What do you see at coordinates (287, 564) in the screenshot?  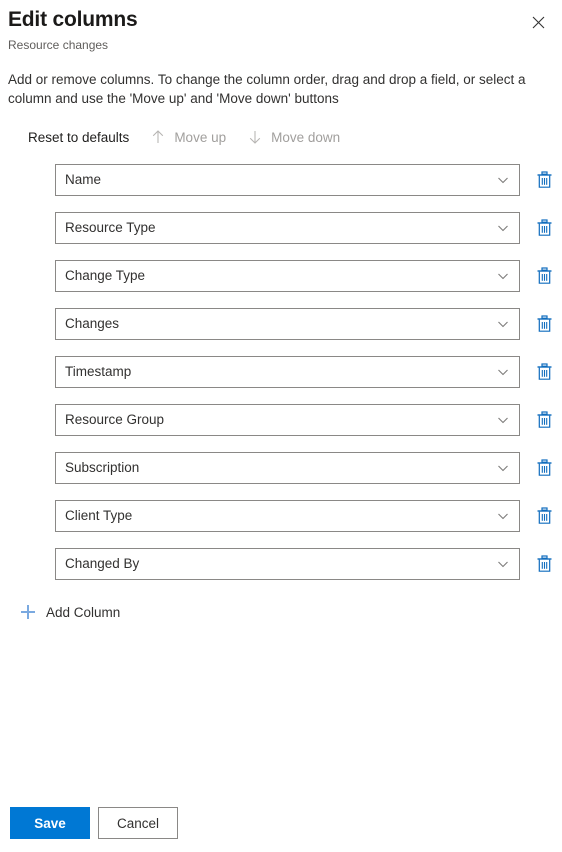 I see `column-select: Changed By` at bounding box center [287, 564].